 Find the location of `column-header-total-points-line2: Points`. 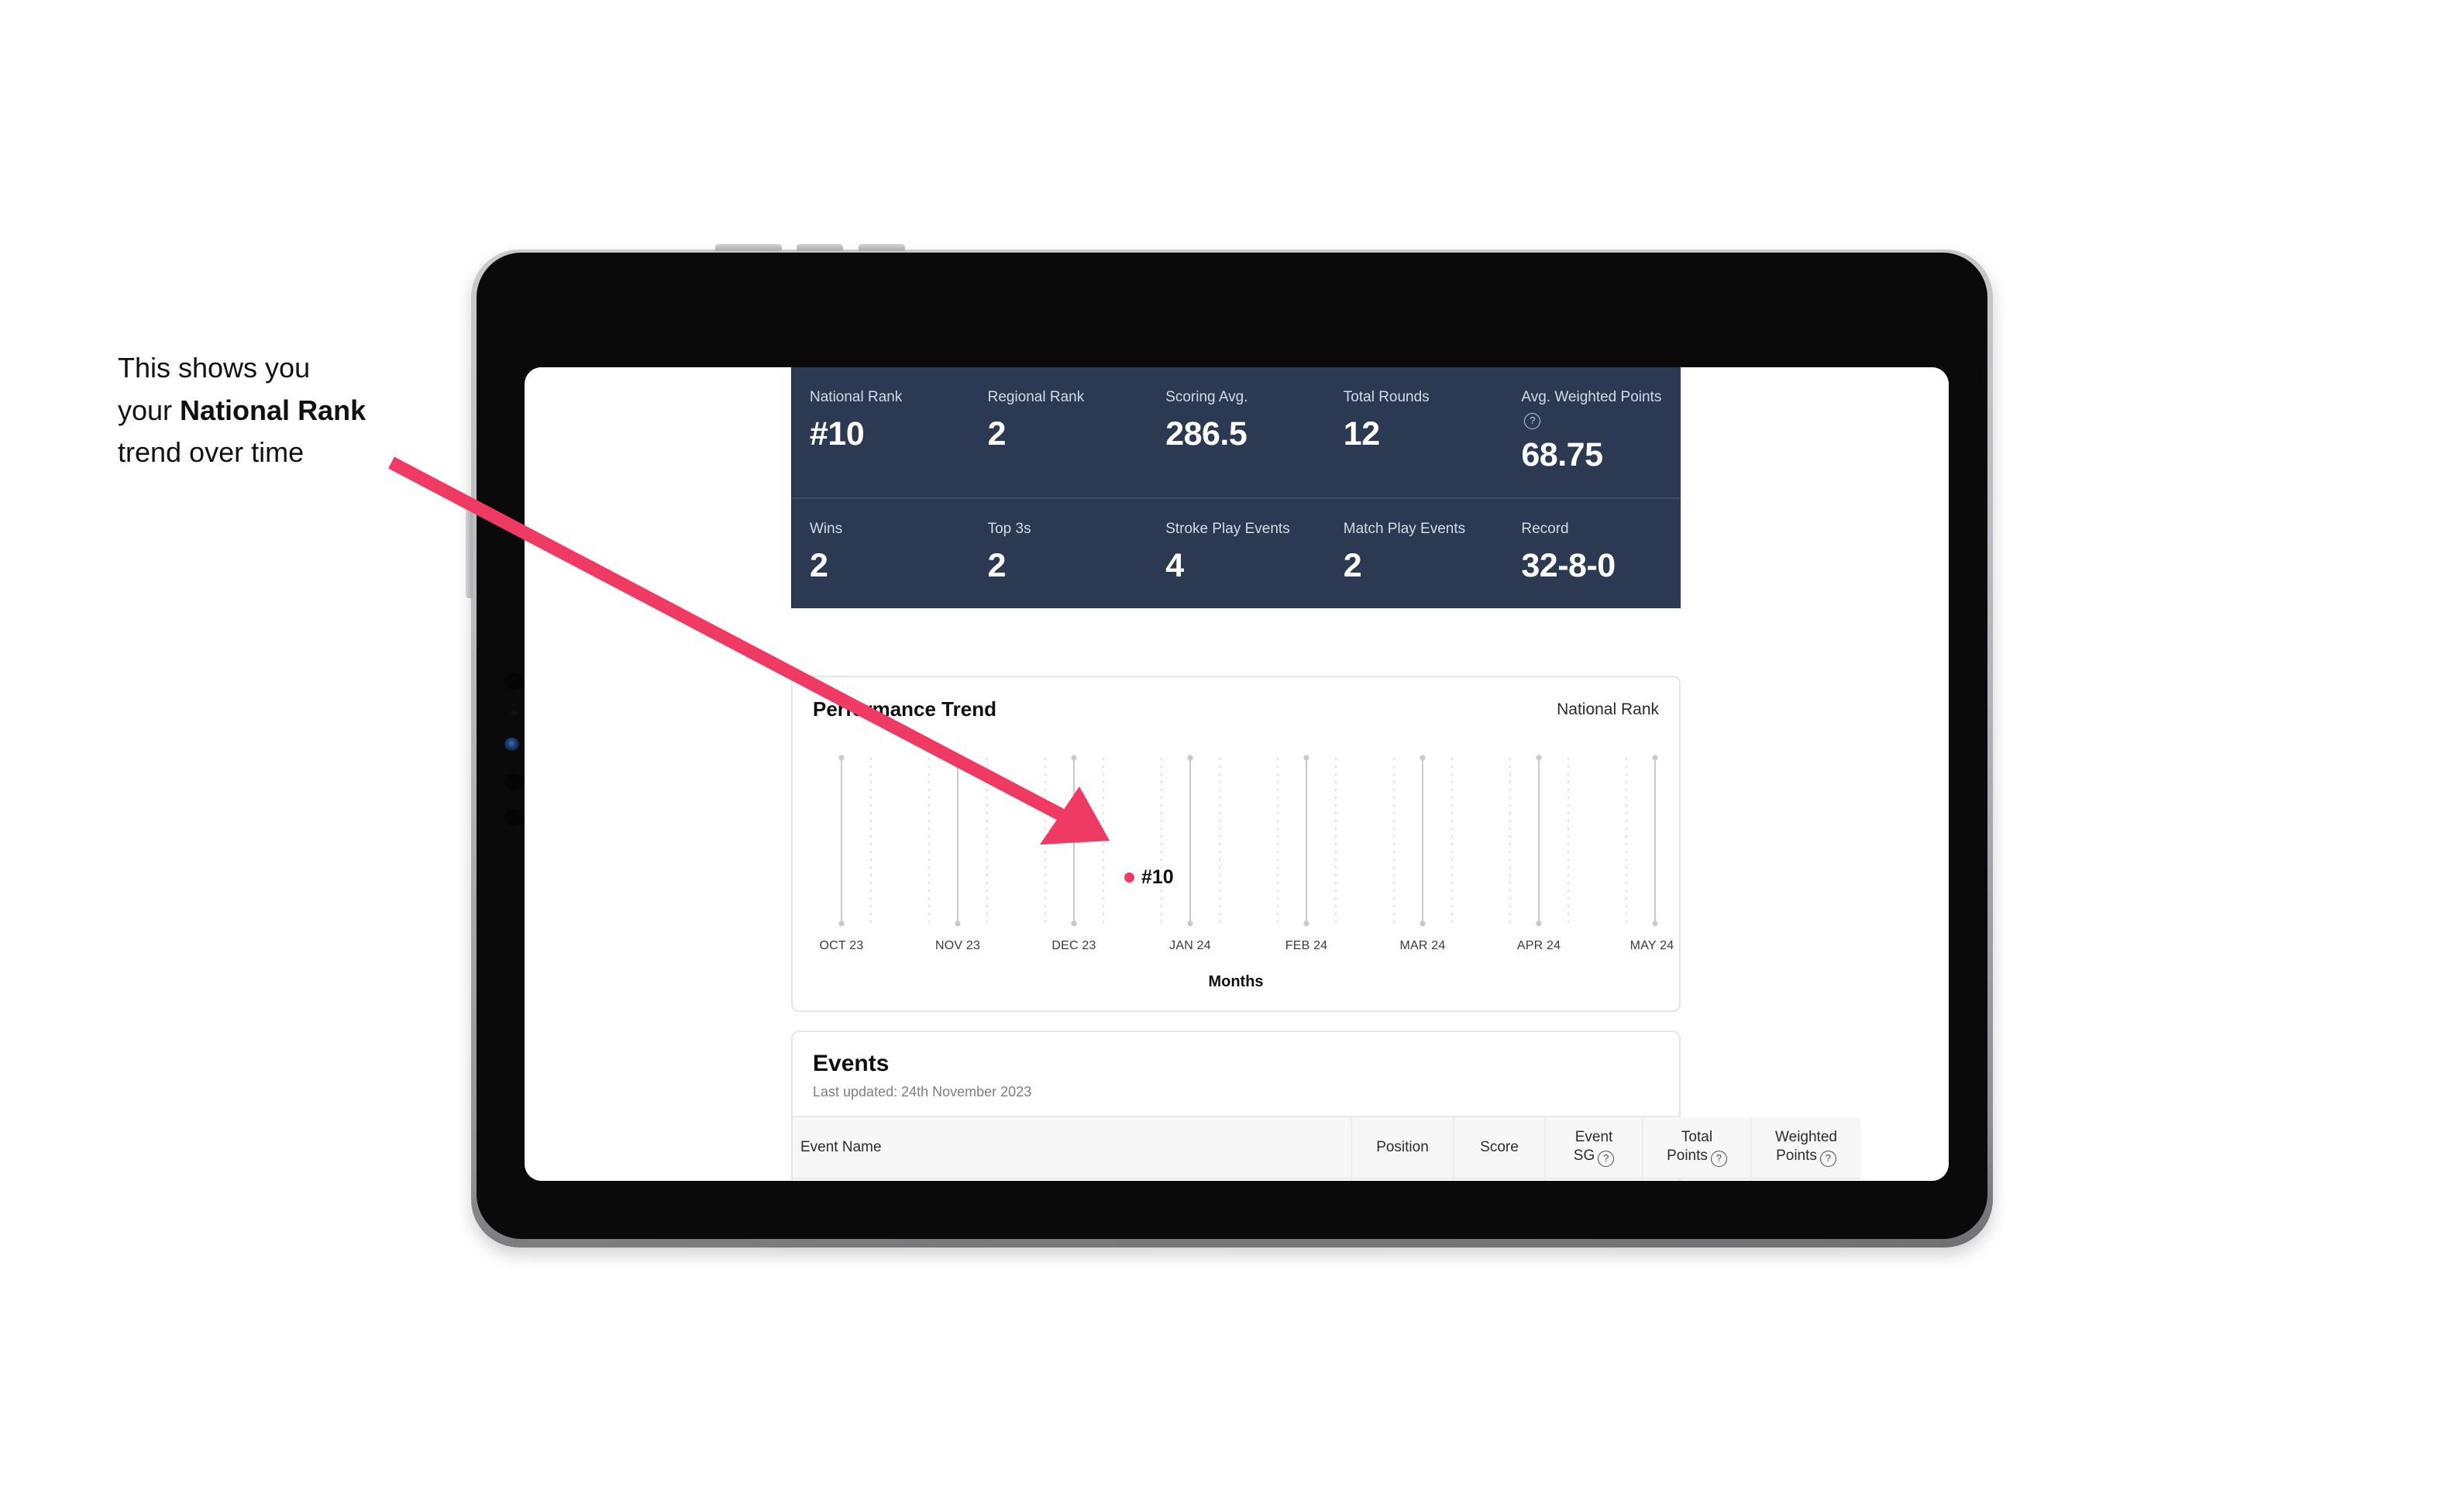

column-header-total-points-line2: Points is located at coordinates (1687, 1156).